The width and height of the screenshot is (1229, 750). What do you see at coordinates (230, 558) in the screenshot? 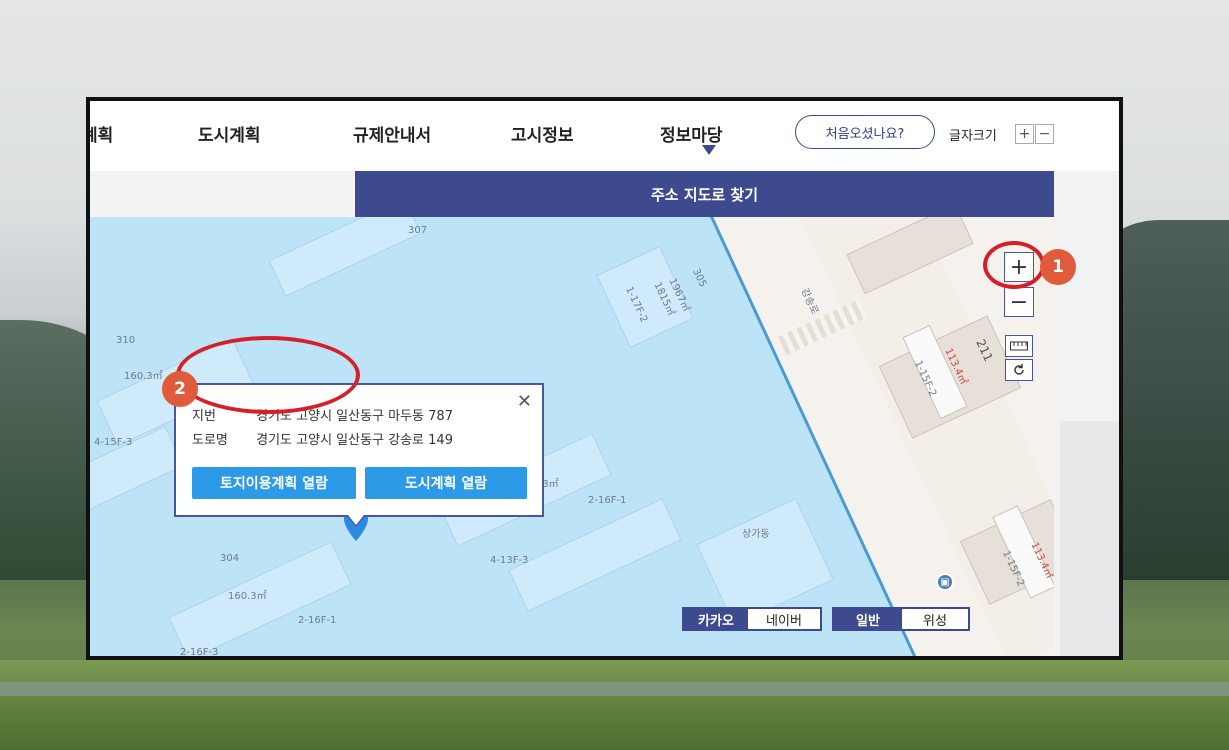
I see `map-label: 304` at bounding box center [230, 558].